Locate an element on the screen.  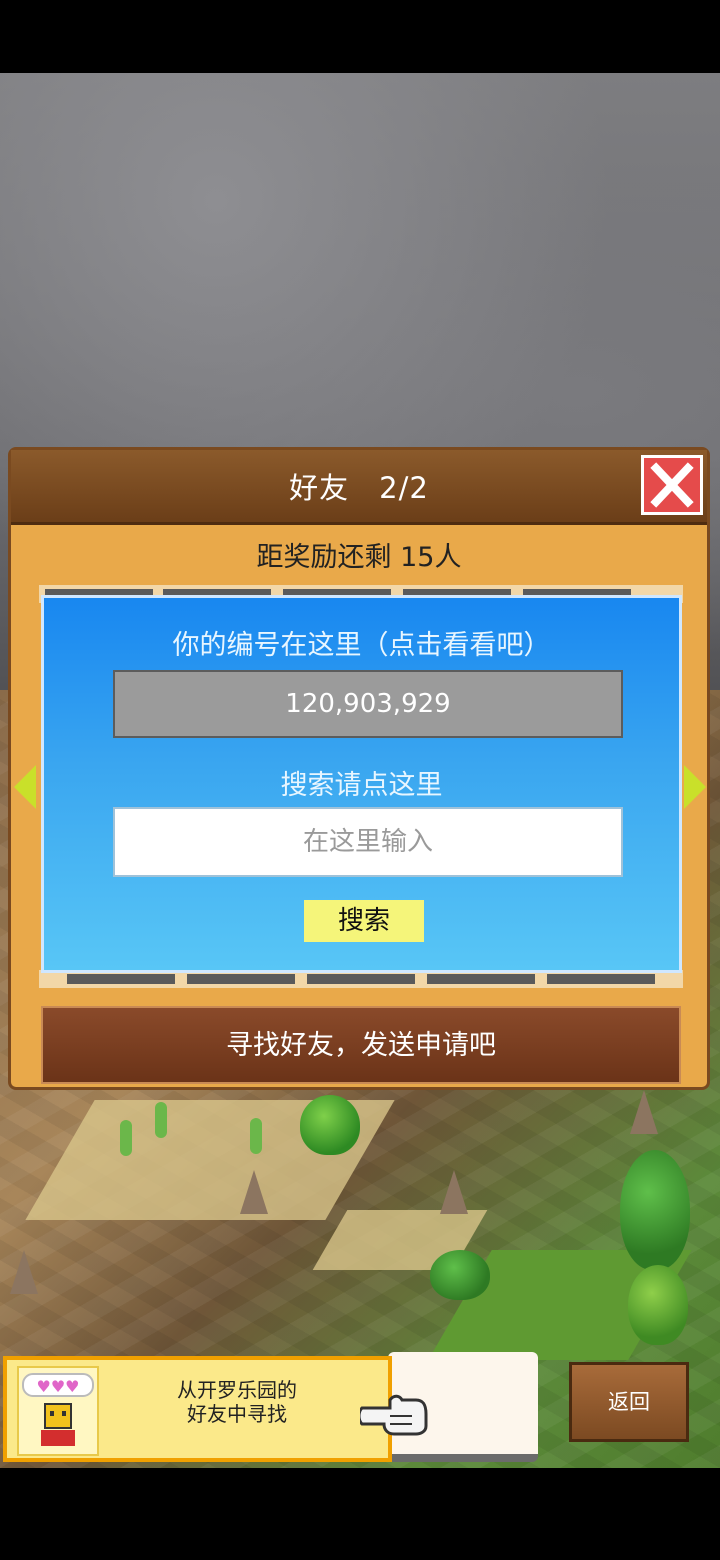
kairo-friends-banner: ♥♥♥ 从开罗乐园的 好友中寻找 is located at coordinates (197, 1409).